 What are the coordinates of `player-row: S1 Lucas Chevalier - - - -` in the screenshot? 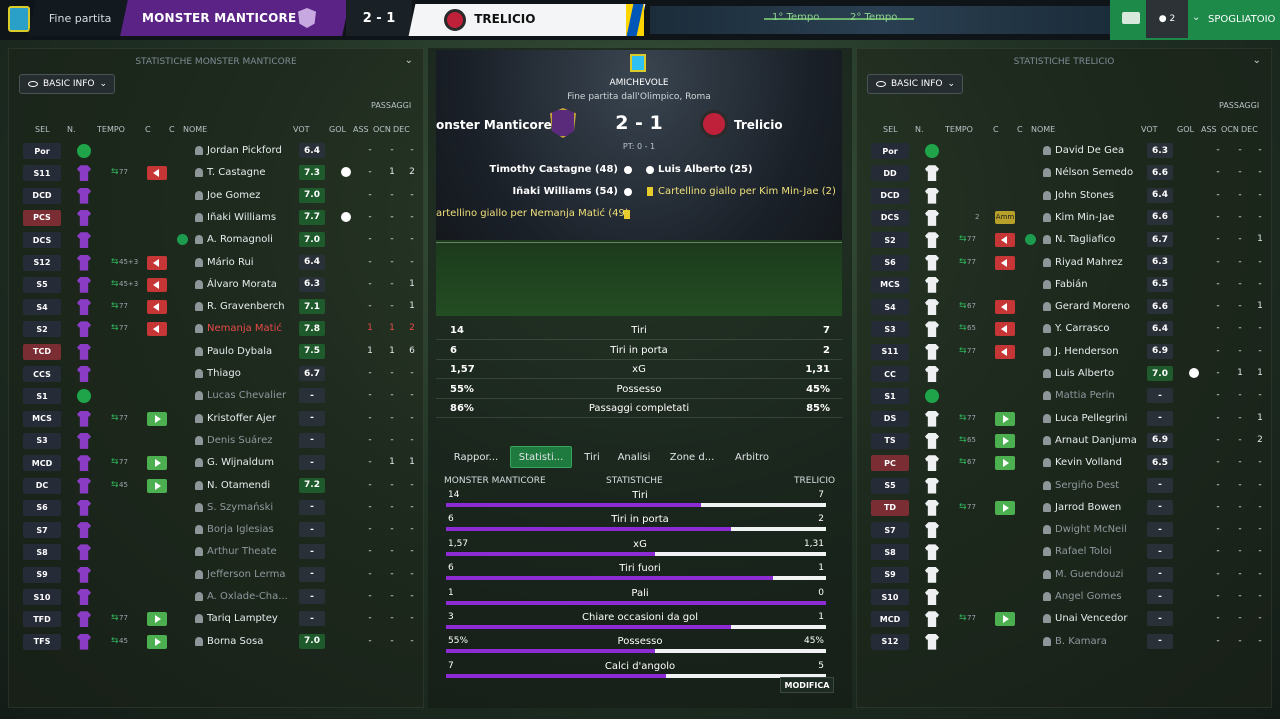 It's located at (219, 396).